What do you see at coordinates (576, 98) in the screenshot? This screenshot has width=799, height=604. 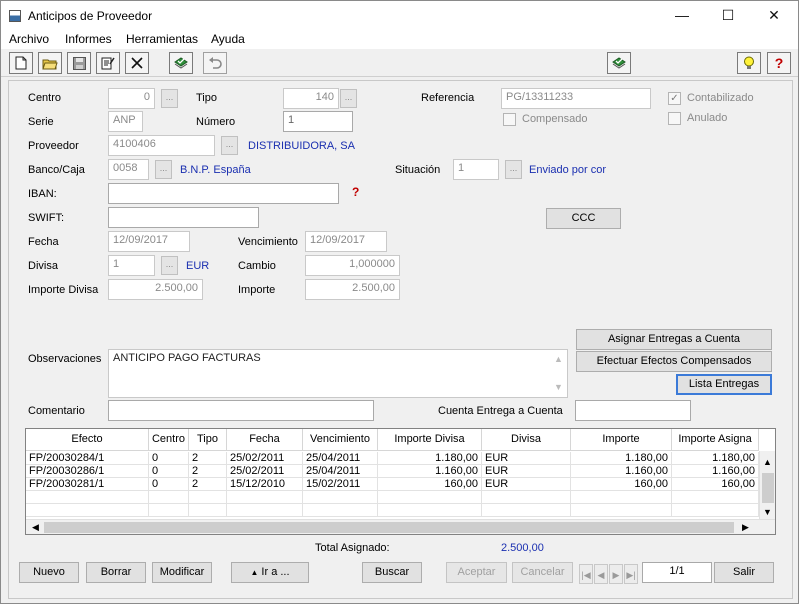 I see `referencia-field: PG/13311233` at bounding box center [576, 98].